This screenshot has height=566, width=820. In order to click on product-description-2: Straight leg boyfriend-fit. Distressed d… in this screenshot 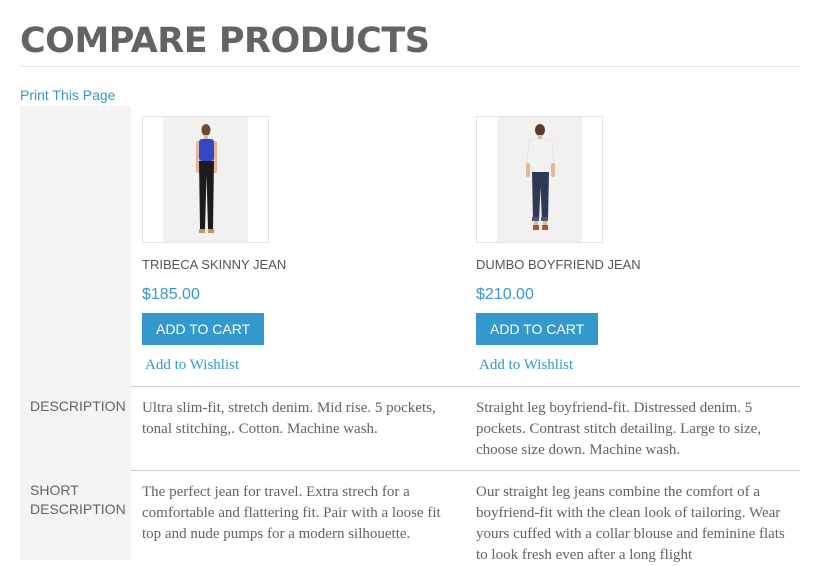, I will do `click(619, 429)`.